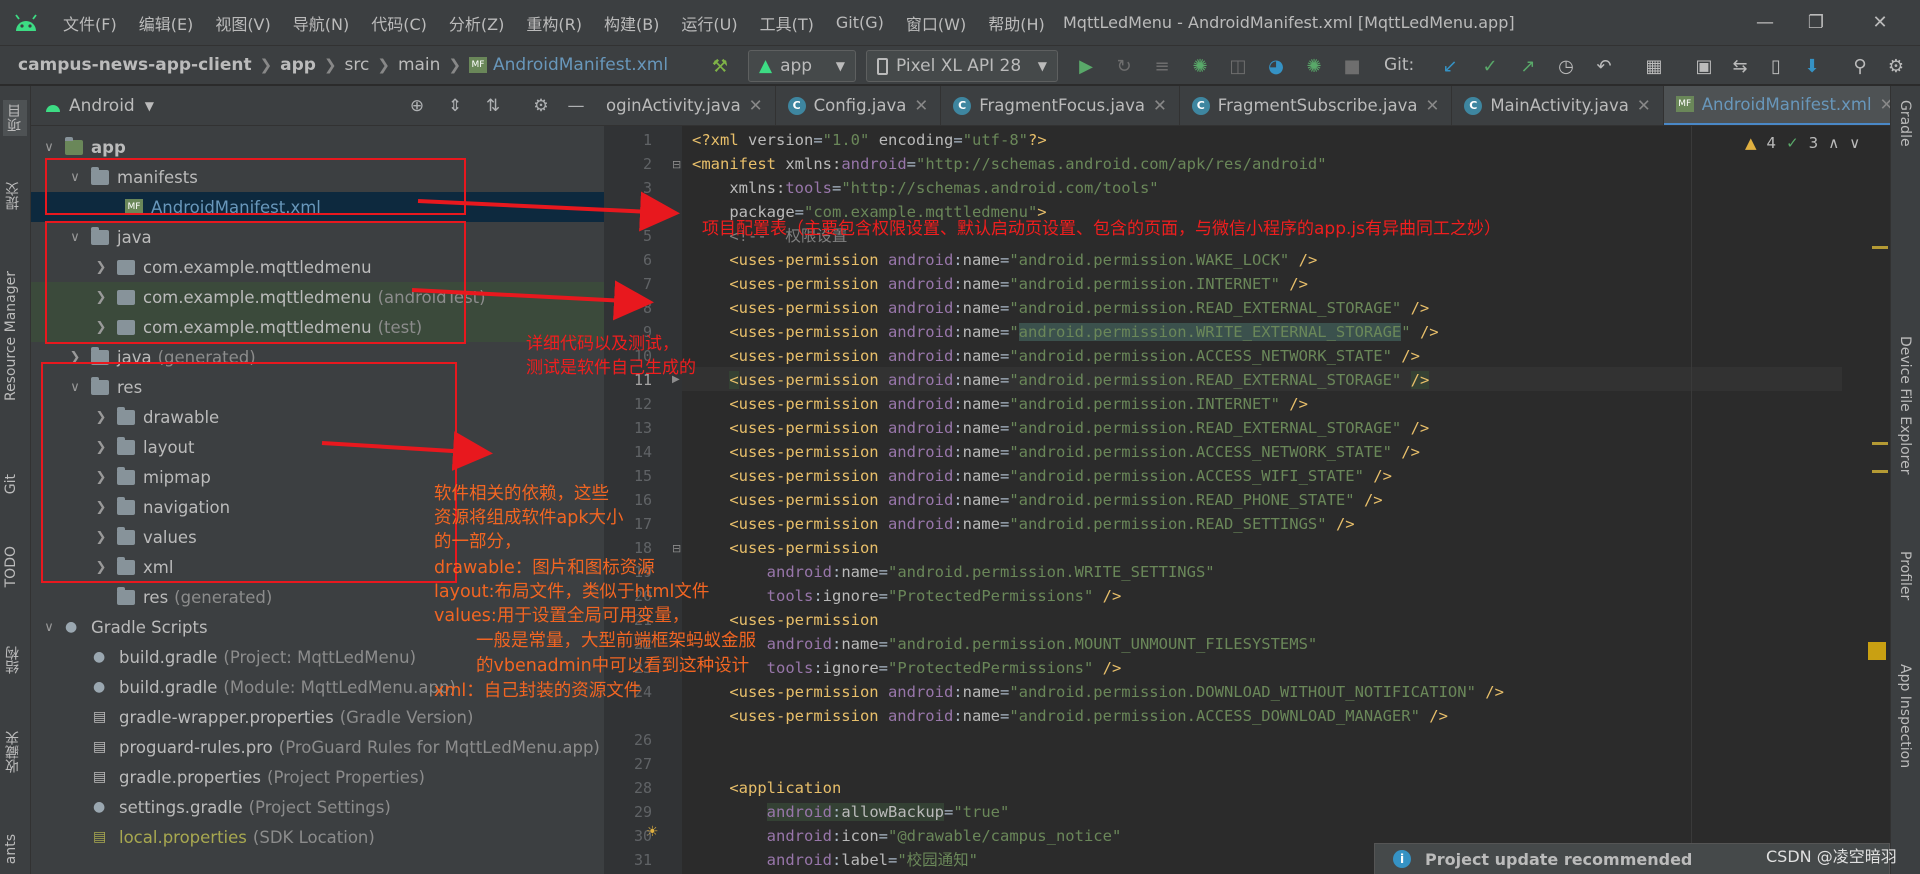 The width and height of the screenshot is (1920, 874). What do you see at coordinates (317, 837) in the screenshot?
I see `tree-item-local-properties: ▤ local.properties (SDK Location)` at bounding box center [317, 837].